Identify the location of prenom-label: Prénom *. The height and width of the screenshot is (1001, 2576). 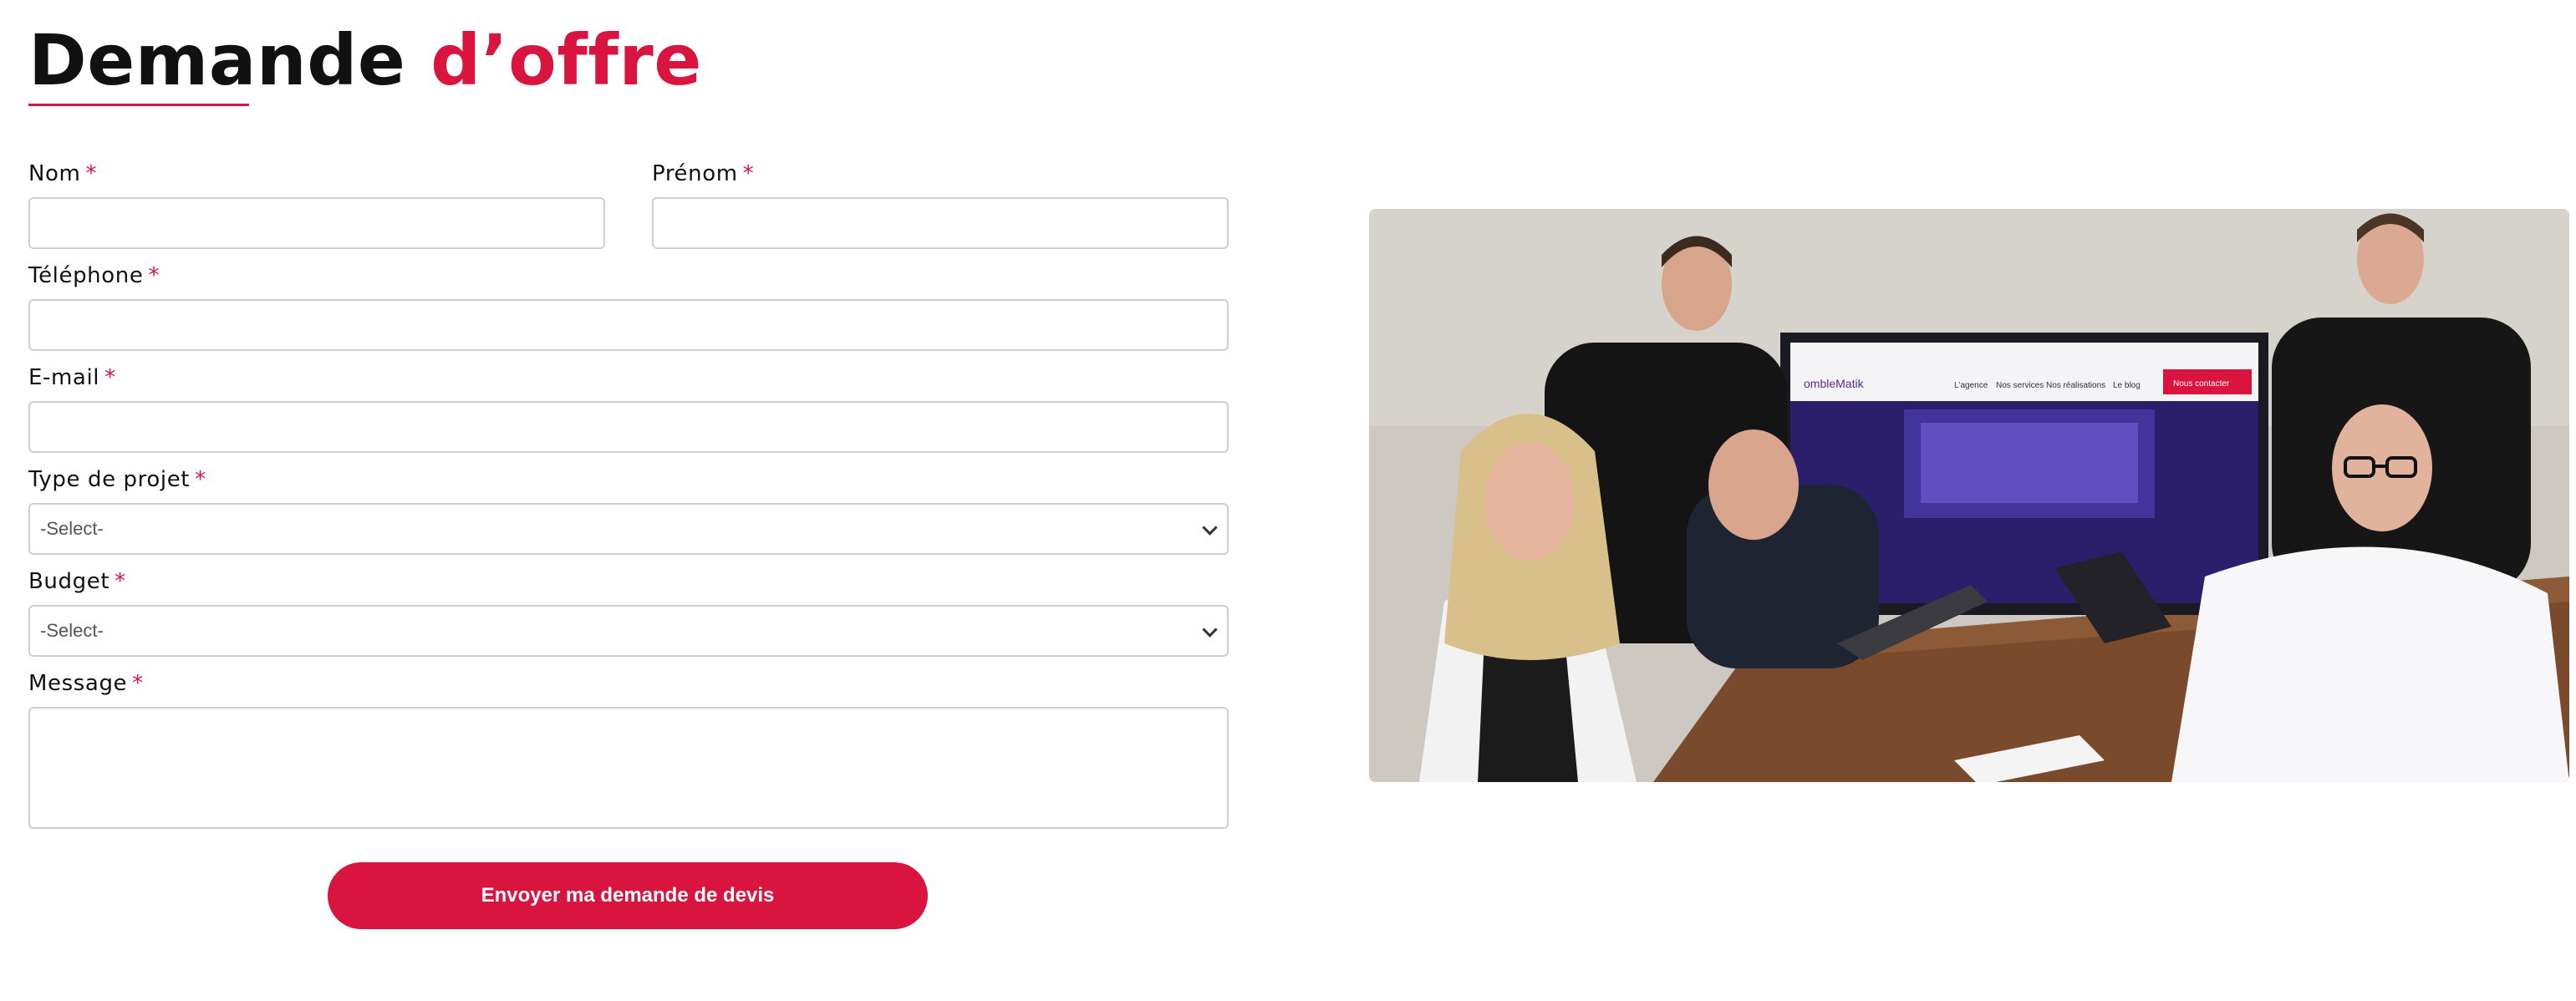
(703, 174).